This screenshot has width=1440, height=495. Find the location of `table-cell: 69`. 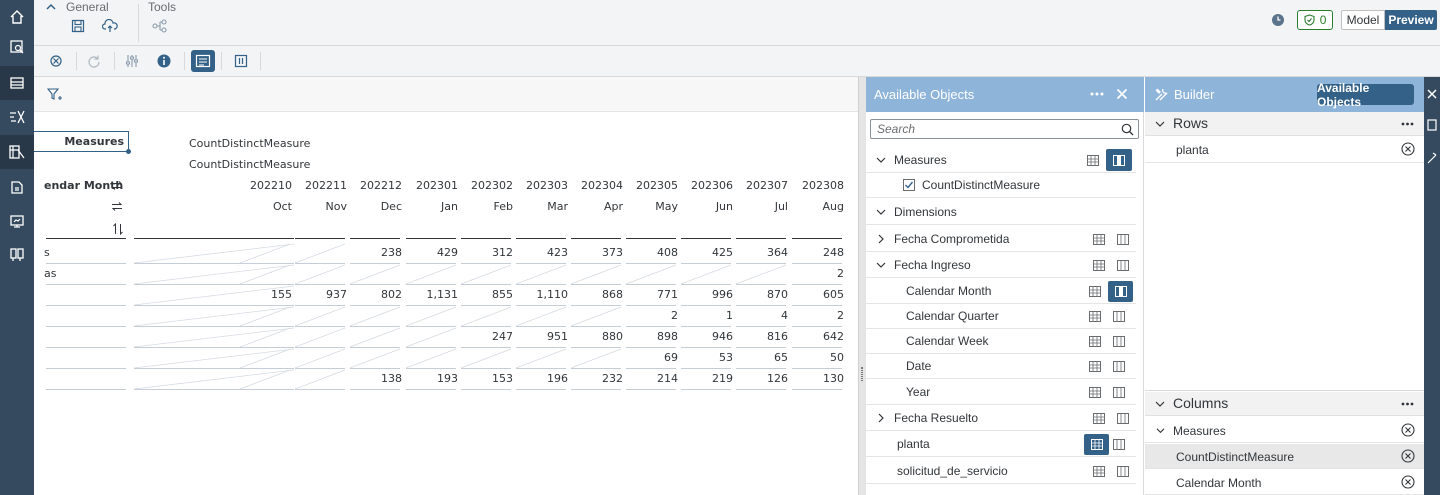

table-cell: 69 is located at coordinates (651, 357).